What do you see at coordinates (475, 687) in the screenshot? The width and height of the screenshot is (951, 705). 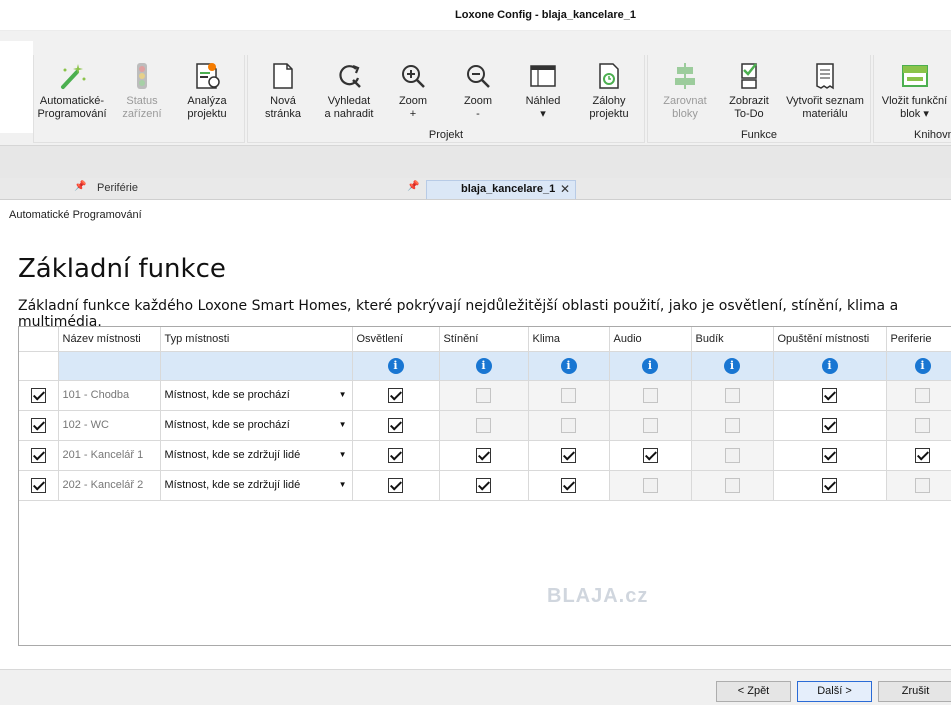 I see `dialog-footer: < Zpět Další > Zrušit` at bounding box center [475, 687].